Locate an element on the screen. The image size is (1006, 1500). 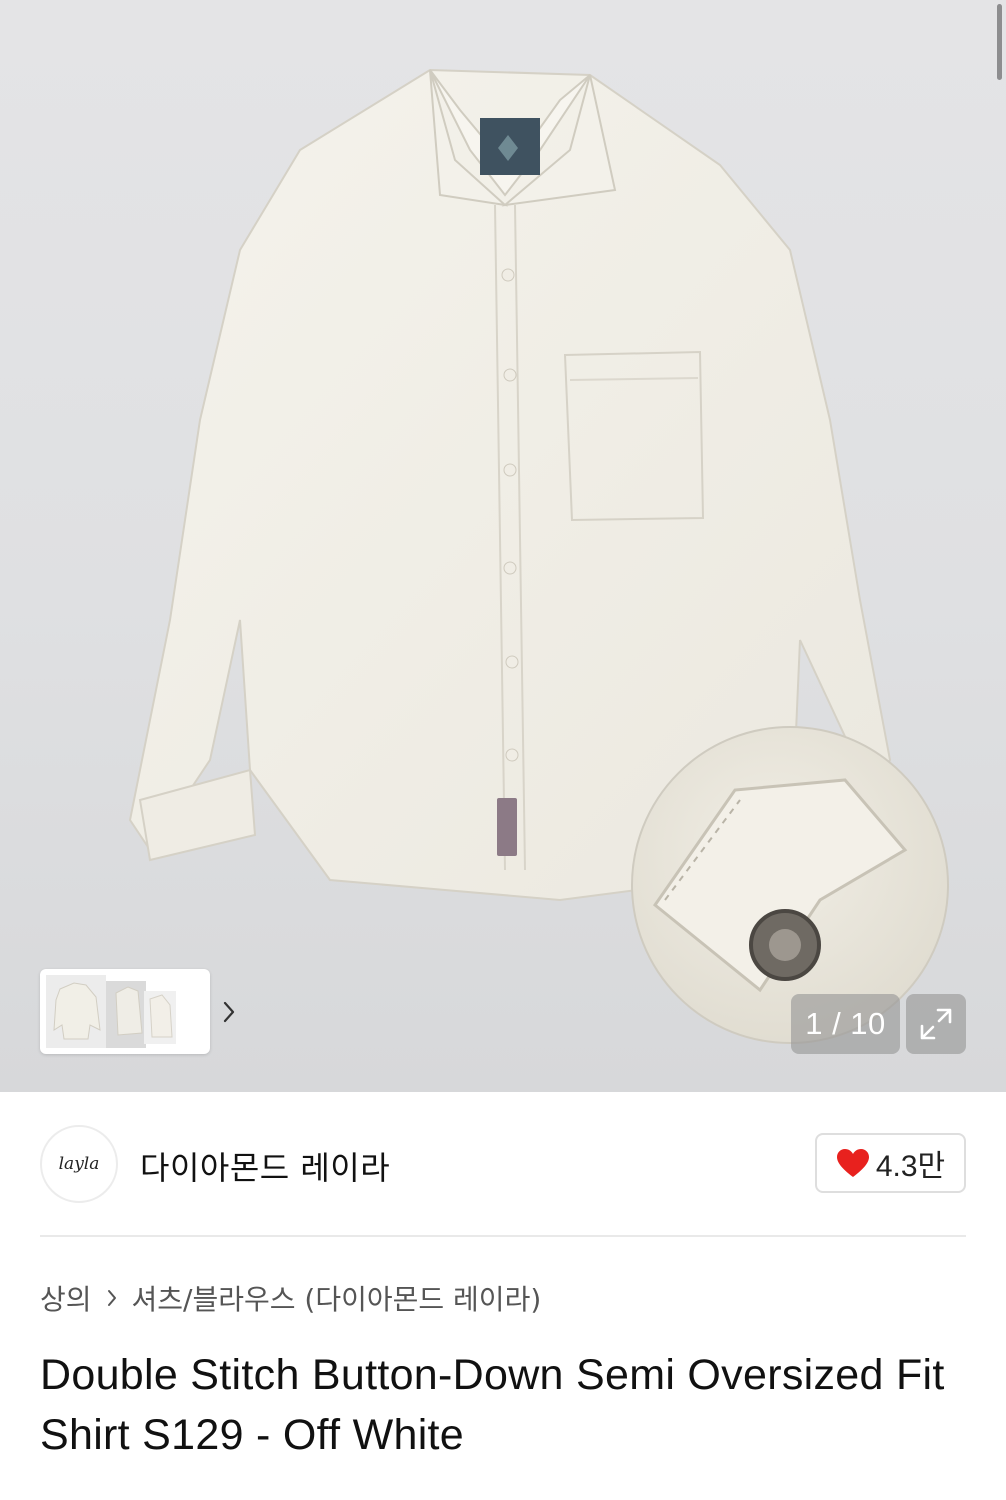
breadcrumb-subcategory: 셔츠/블라우스 (다이아몬드 레이라) is located at coordinates (337, 1298).